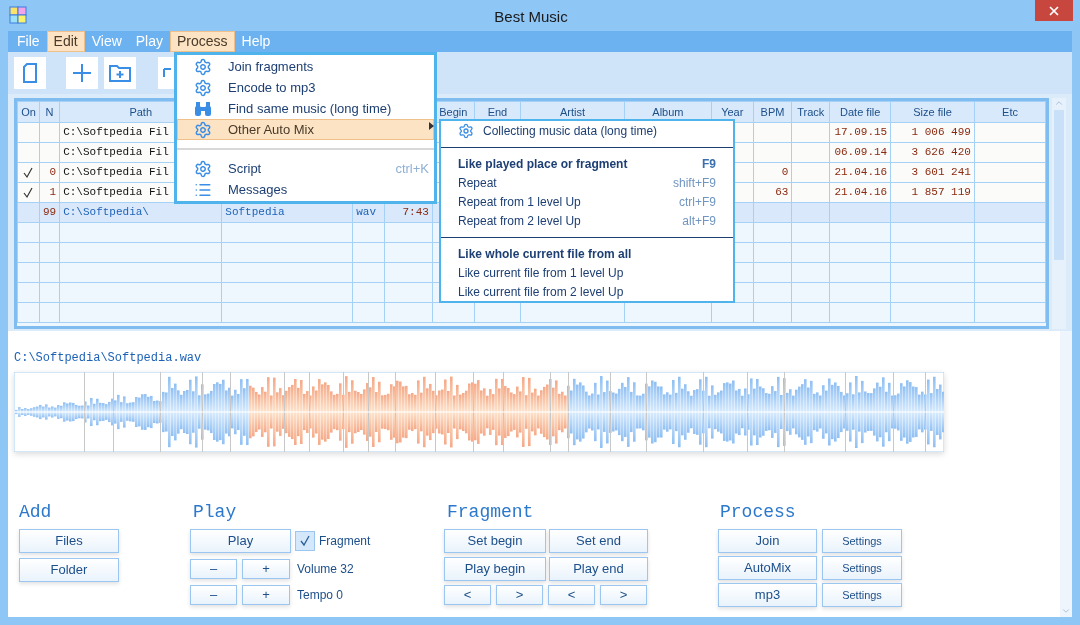 The width and height of the screenshot is (1080, 625). Describe the element at coordinates (415, 212) in the screenshot. I see `table-cell: 7:43` at that location.